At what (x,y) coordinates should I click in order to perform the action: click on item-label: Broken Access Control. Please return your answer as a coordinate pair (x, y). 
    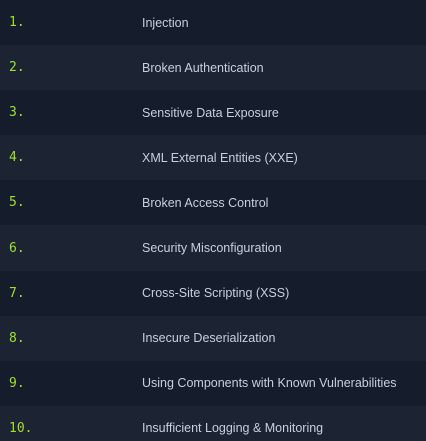
    Looking at the image, I should click on (205, 202).